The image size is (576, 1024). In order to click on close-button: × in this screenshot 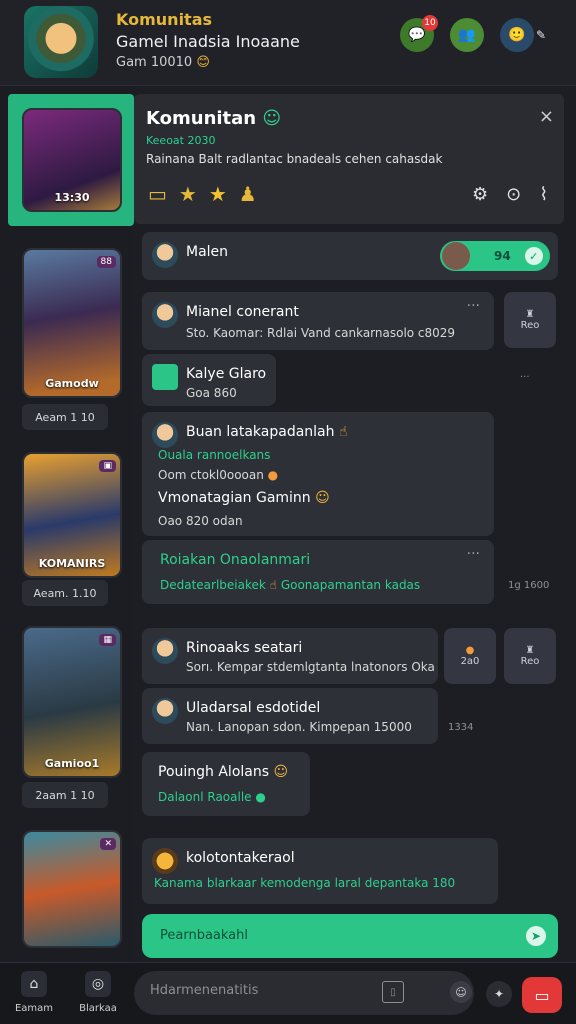, I will do `click(546, 116)`.